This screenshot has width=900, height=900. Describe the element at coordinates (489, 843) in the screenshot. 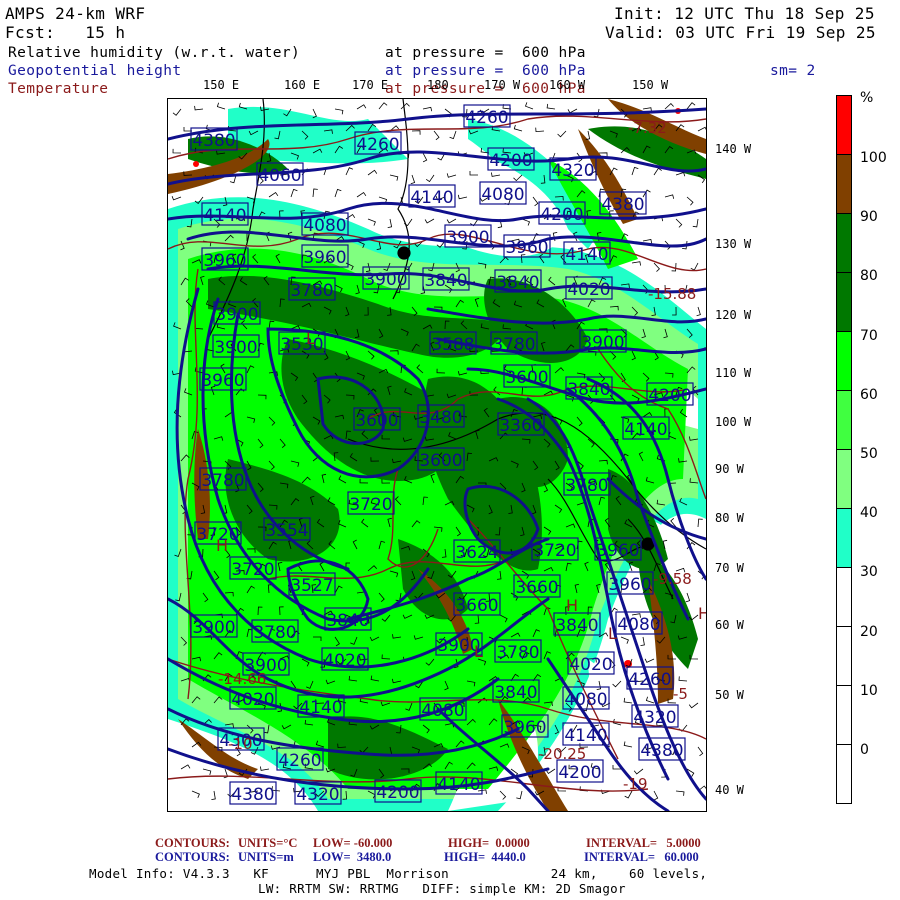

I see `temp-contours-high: HIGH= 0.0000` at that location.